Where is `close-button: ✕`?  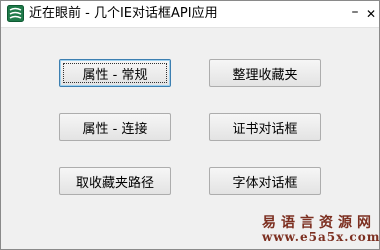 close-button: ✕ is located at coordinates (371, 14).